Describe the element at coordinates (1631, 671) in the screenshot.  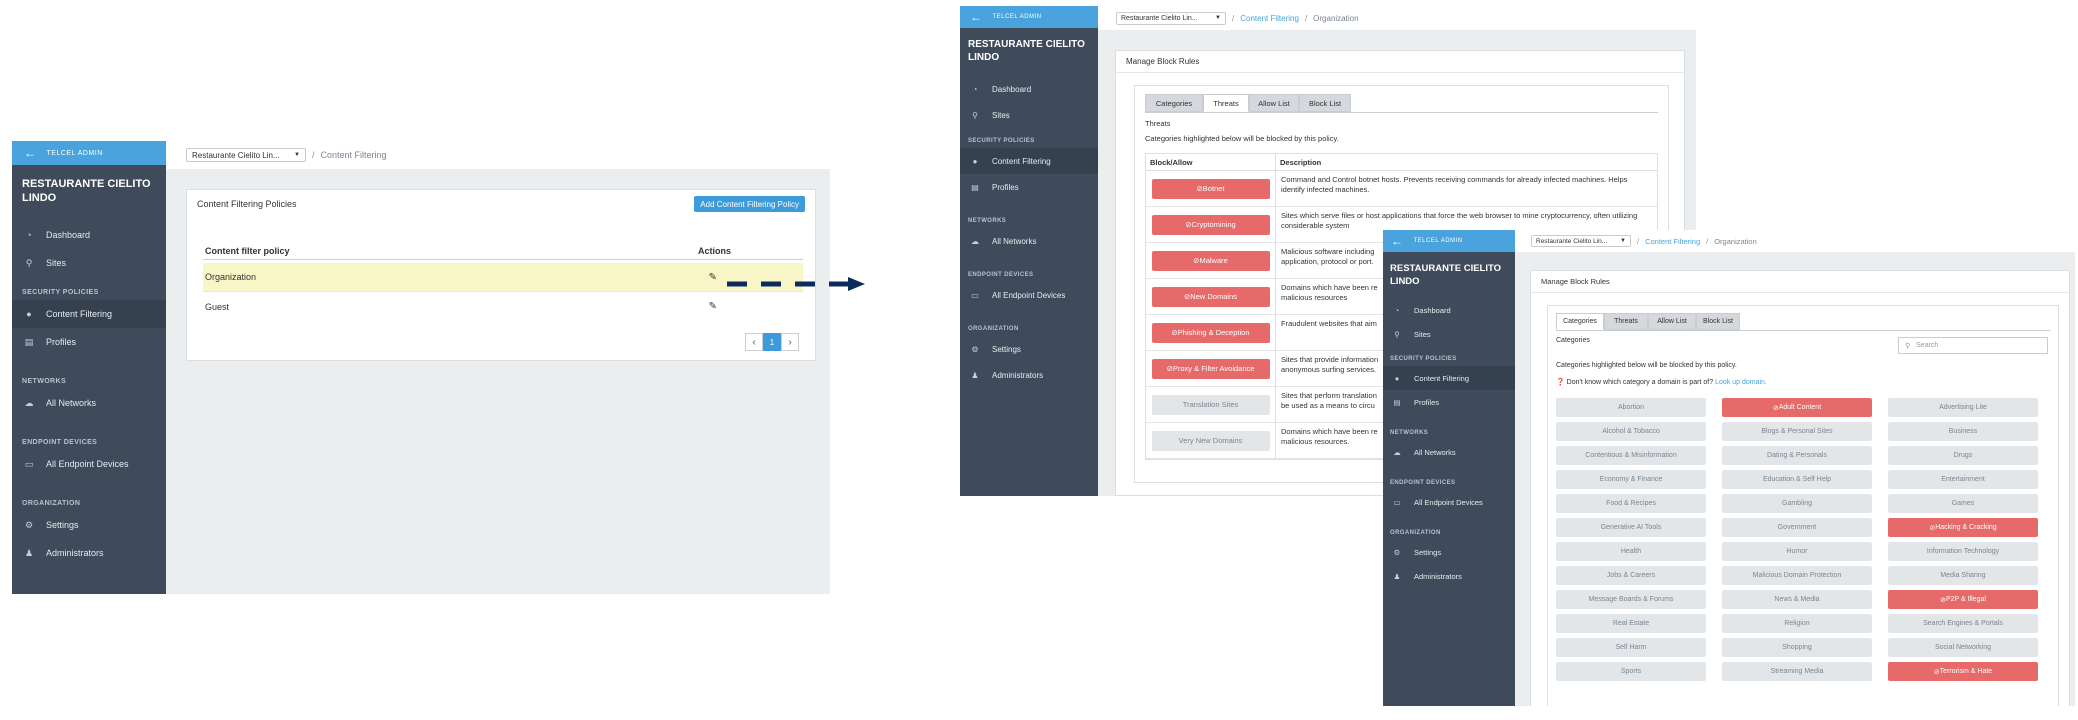
I see `category-toggle-33: Sports` at that location.